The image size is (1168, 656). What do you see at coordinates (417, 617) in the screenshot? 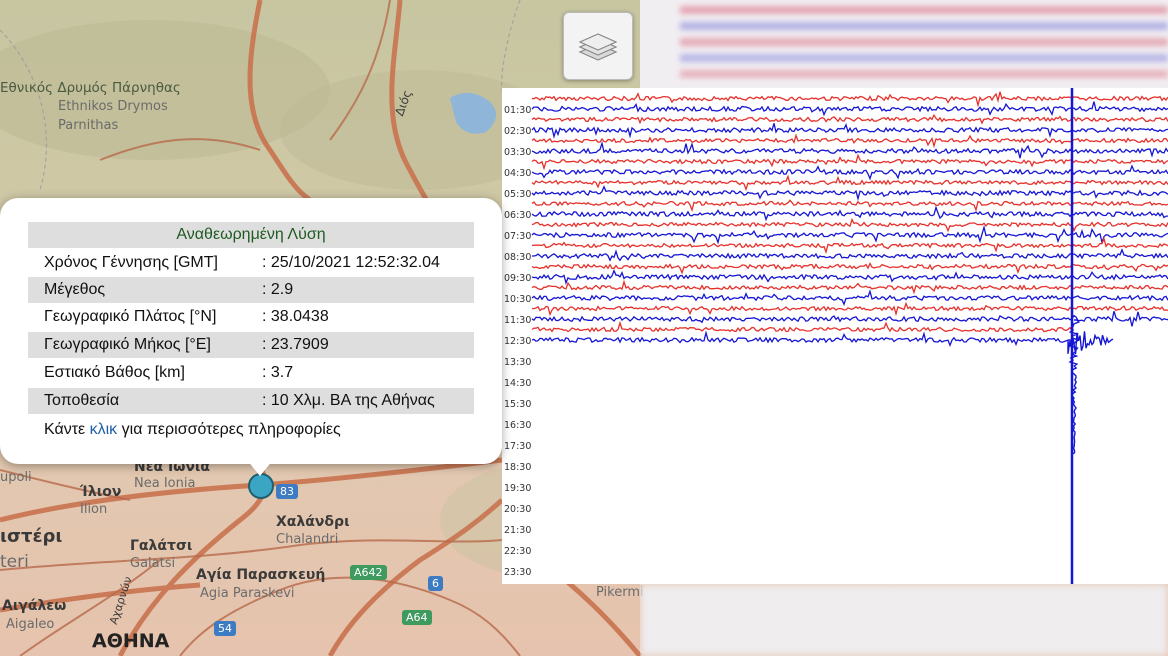
I see `road-shield-a64: A64` at bounding box center [417, 617].